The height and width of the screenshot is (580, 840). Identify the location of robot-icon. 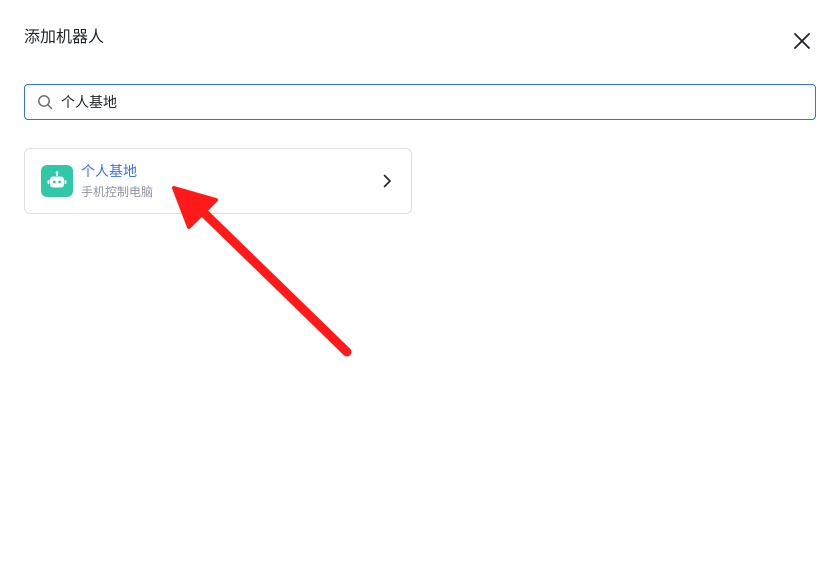
(57, 179).